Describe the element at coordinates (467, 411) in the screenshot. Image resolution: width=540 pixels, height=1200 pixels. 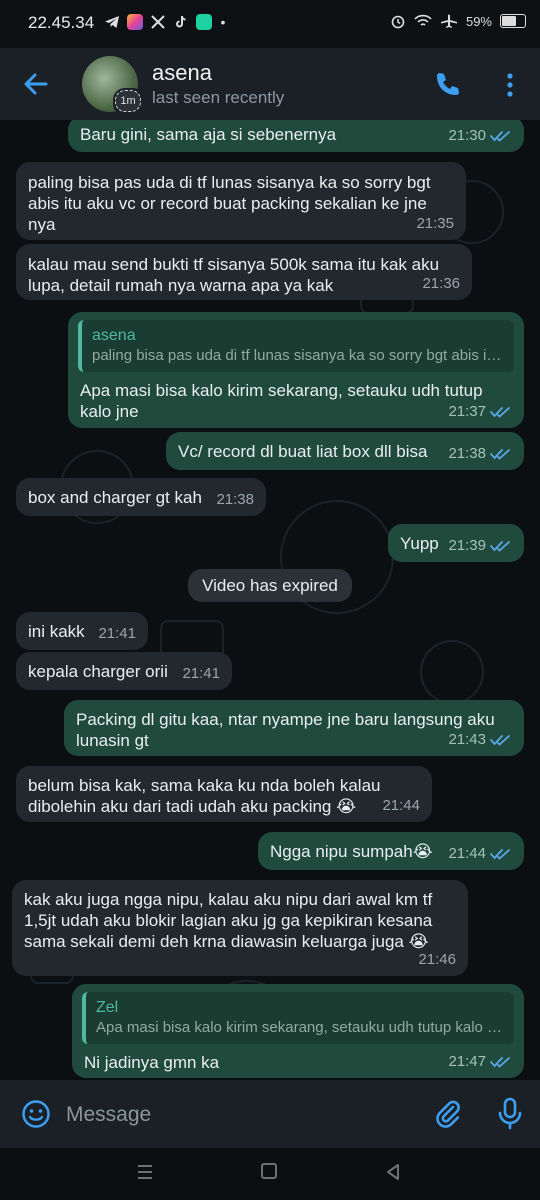
I see `message-time: 21:37` at that location.